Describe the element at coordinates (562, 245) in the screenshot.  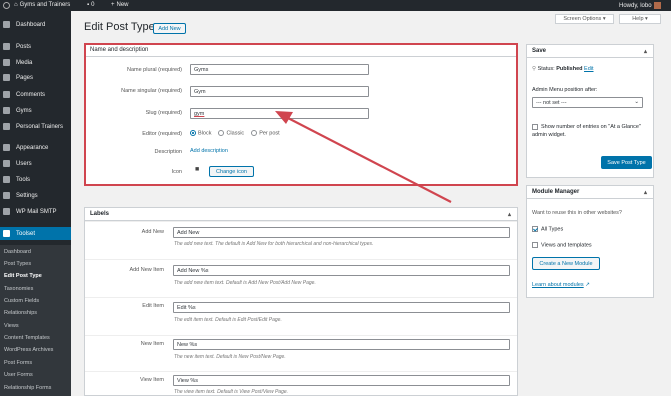
I see `module-views-templates-option: Views and templates` at that location.